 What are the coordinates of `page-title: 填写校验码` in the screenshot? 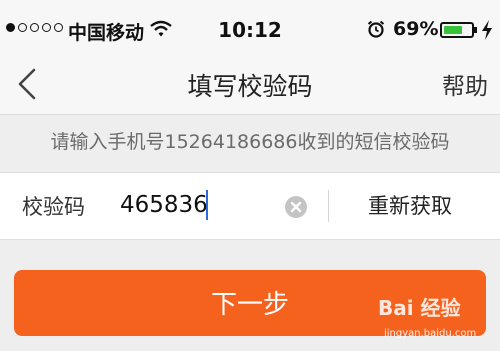 It's located at (250, 86).